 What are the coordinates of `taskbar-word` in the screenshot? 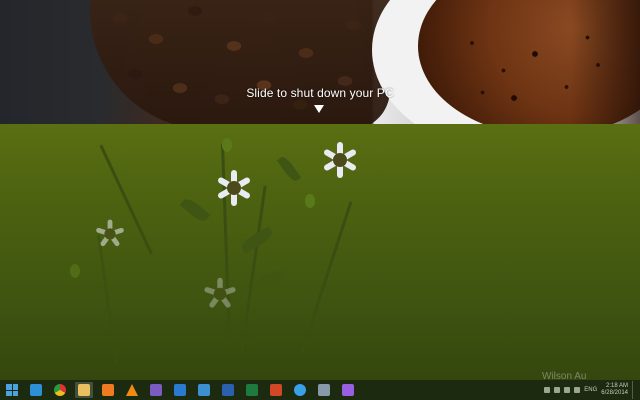 It's located at (228, 390).